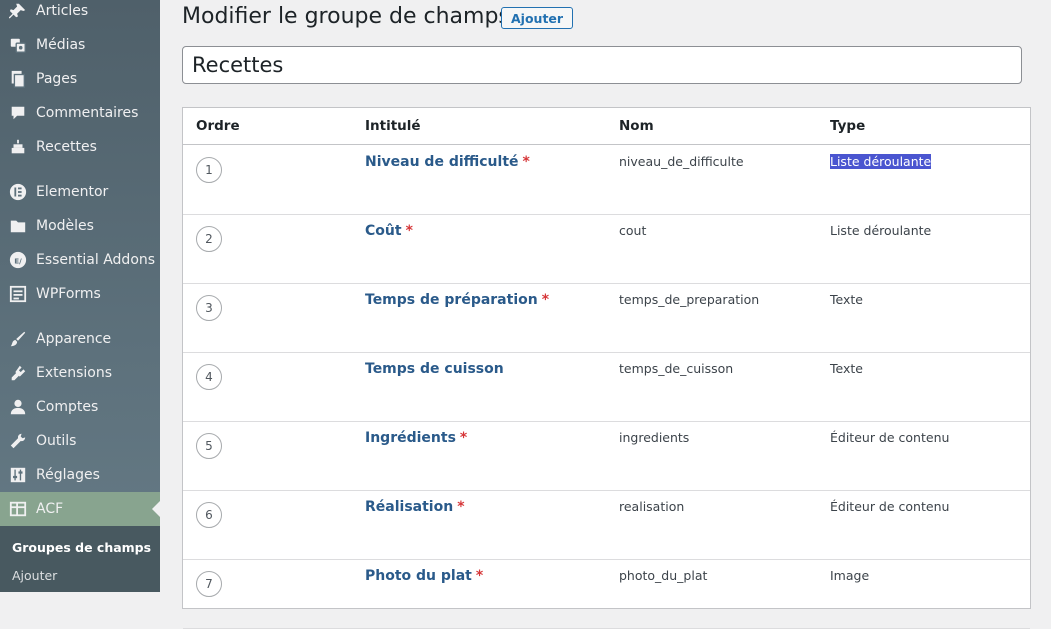 Image resolution: width=1051 pixels, height=629 pixels. I want to click on wpforms-icon, so click(18, 294).